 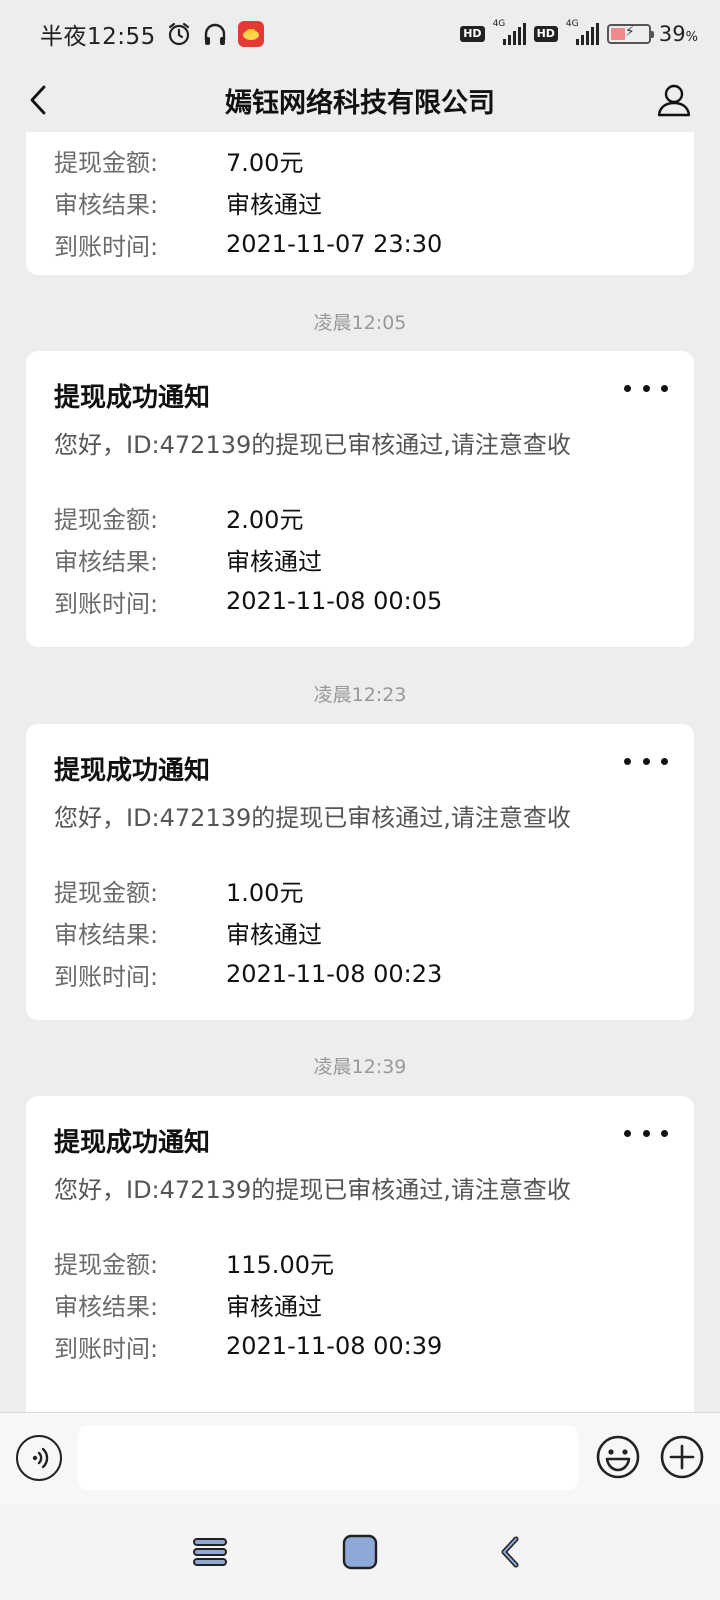 I want to click on person-icon, so click(x=674, y=100).